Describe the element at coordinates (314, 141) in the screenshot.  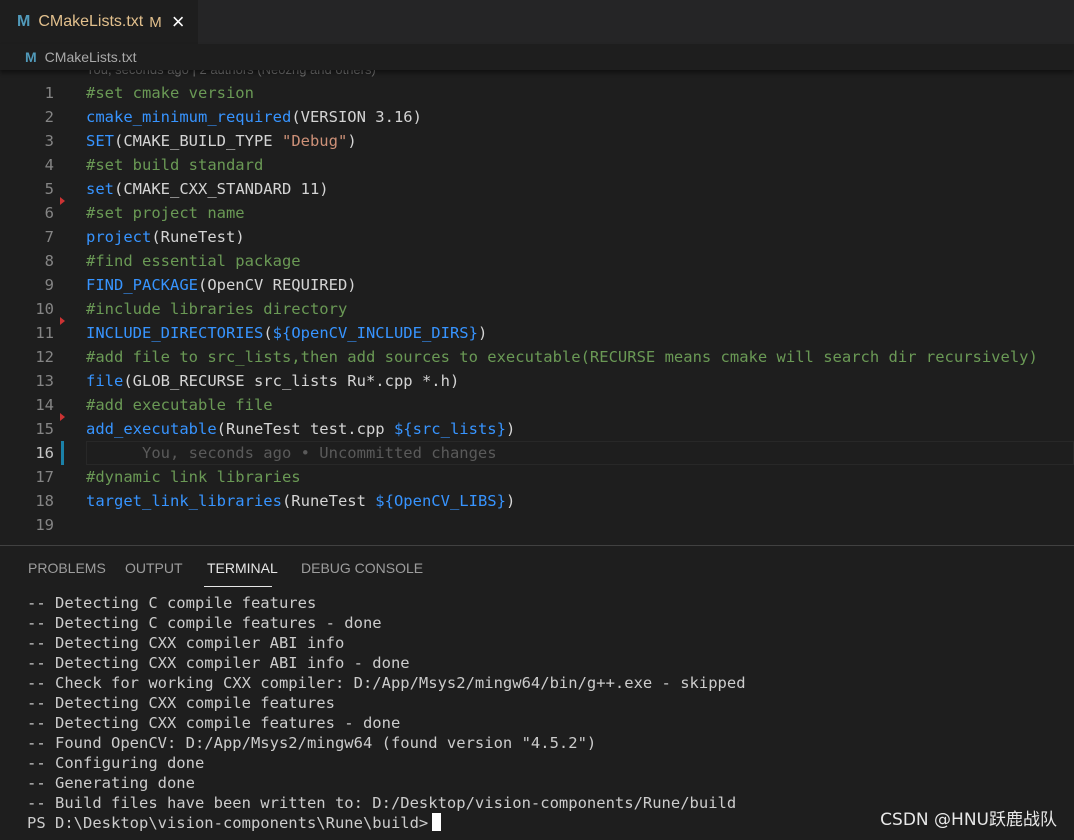
I see `code-token: "Debug"` at that location.